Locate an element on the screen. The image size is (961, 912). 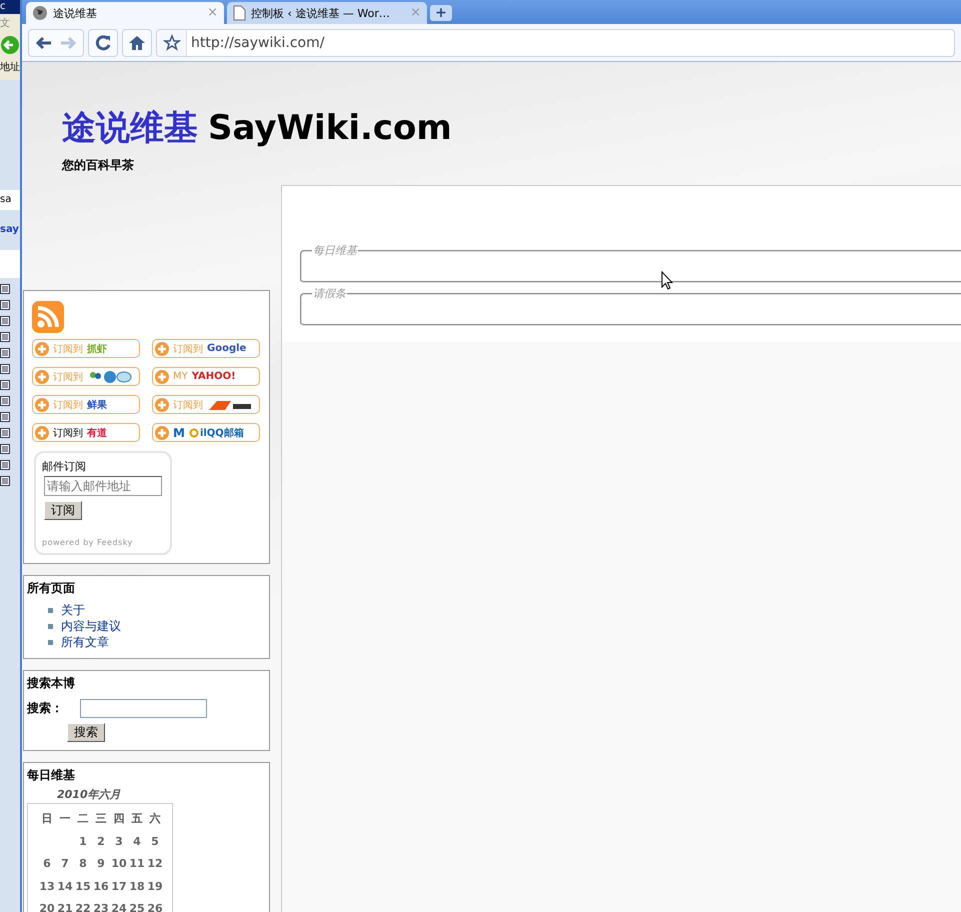
calendar-day: 24 is located at coordinates (119, 906).